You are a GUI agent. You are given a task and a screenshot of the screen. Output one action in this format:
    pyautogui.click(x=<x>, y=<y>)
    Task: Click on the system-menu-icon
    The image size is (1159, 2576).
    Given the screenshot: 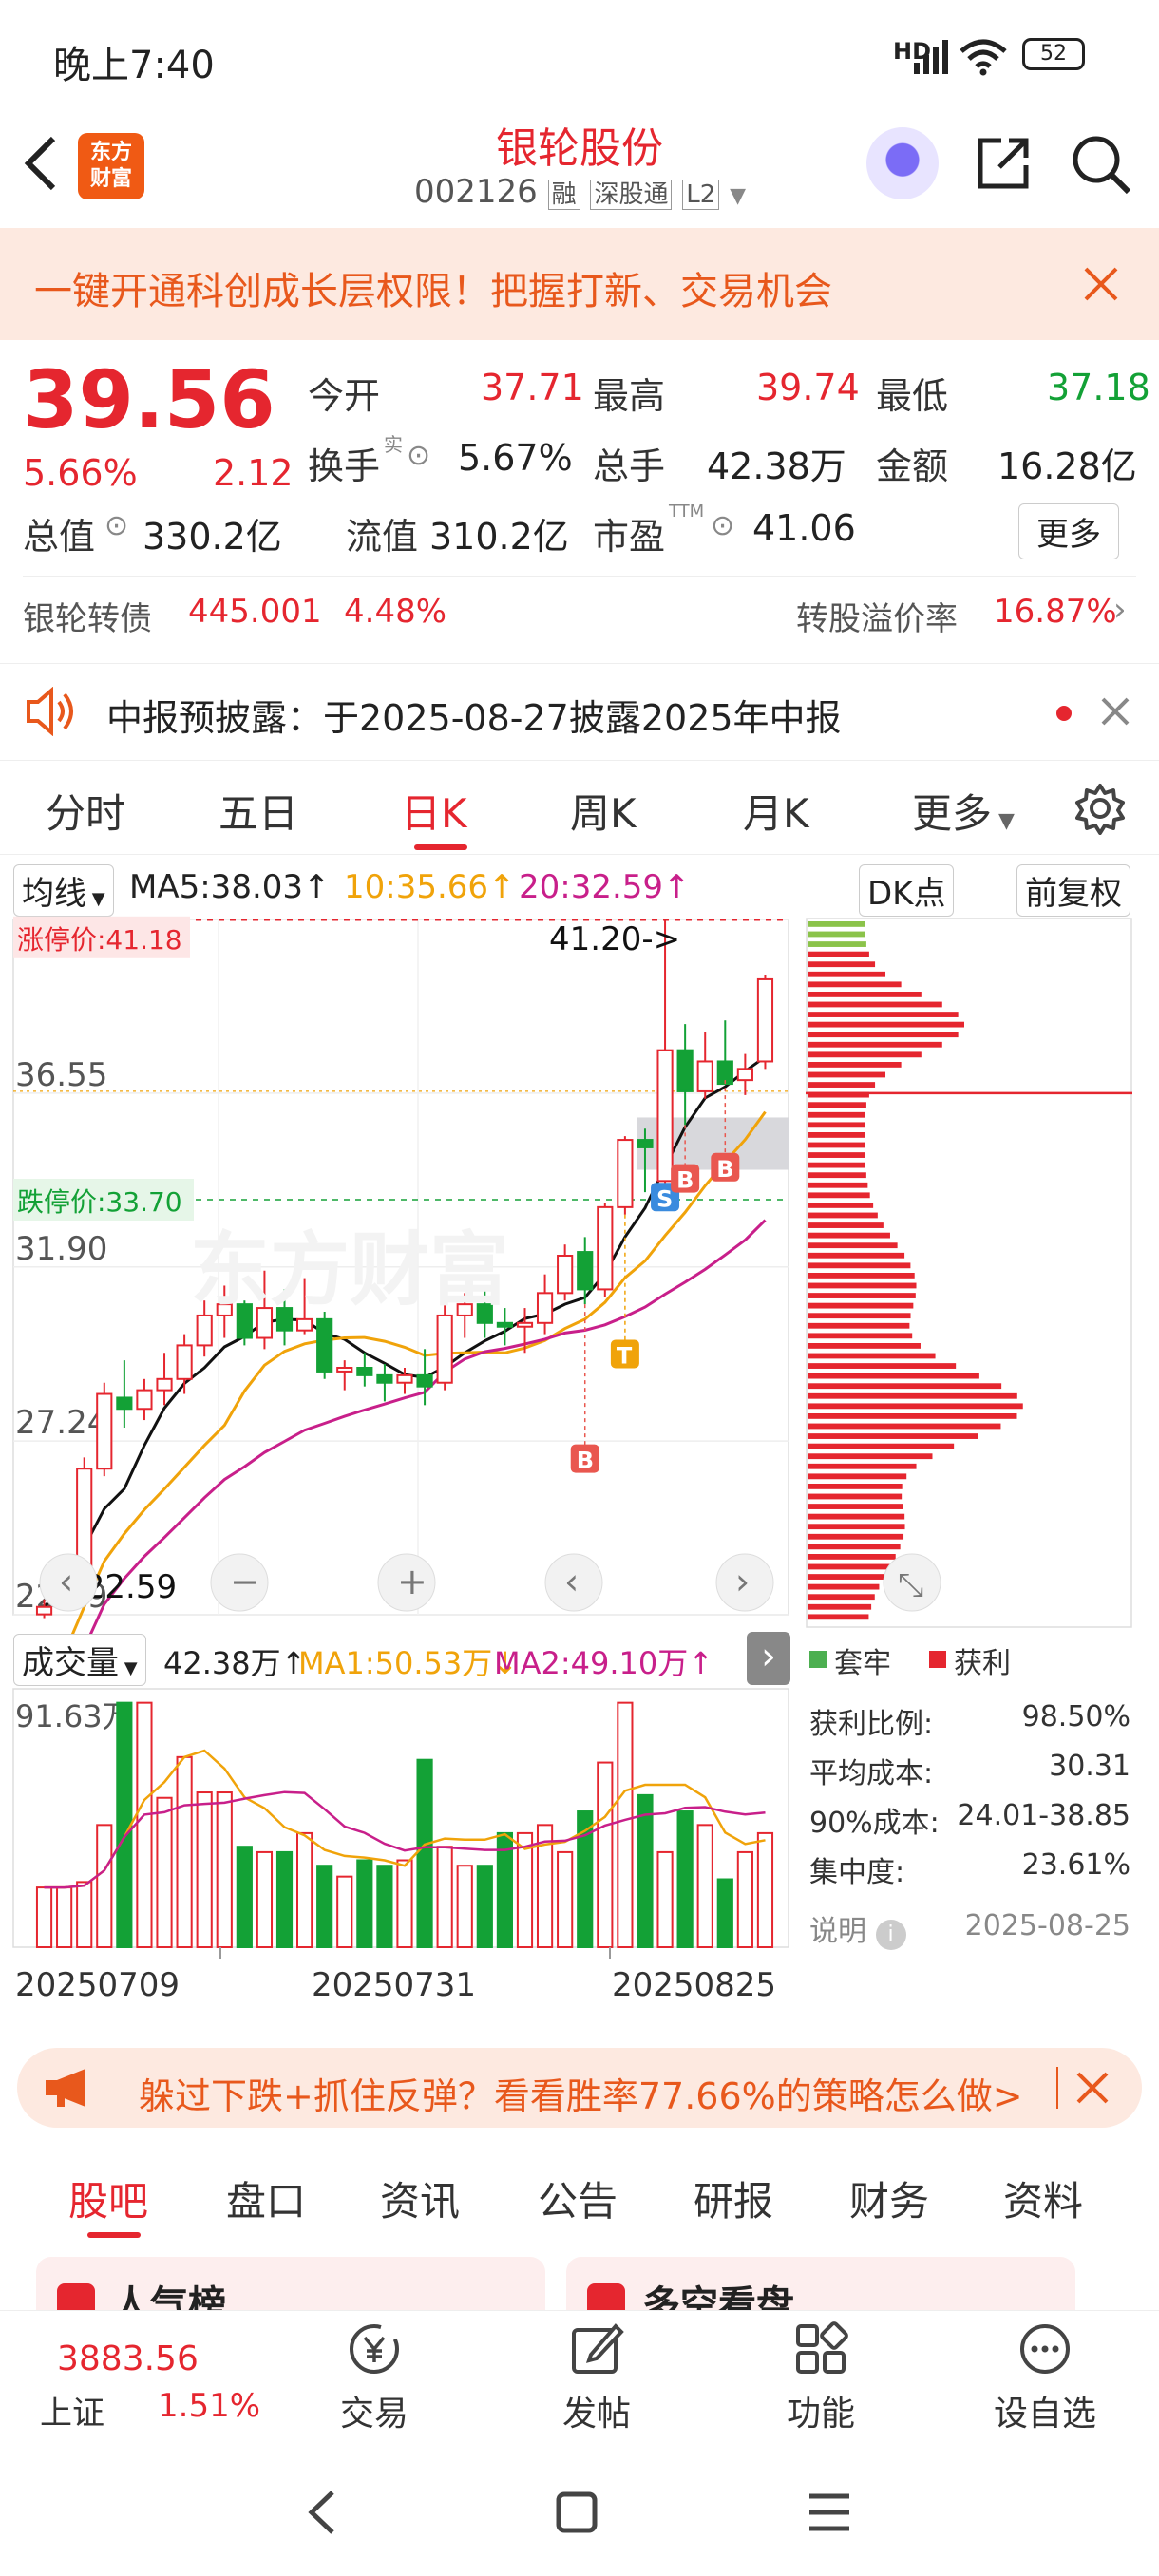 What is the action you would take?
    pyautogui.click(x=829, y=2512)
    